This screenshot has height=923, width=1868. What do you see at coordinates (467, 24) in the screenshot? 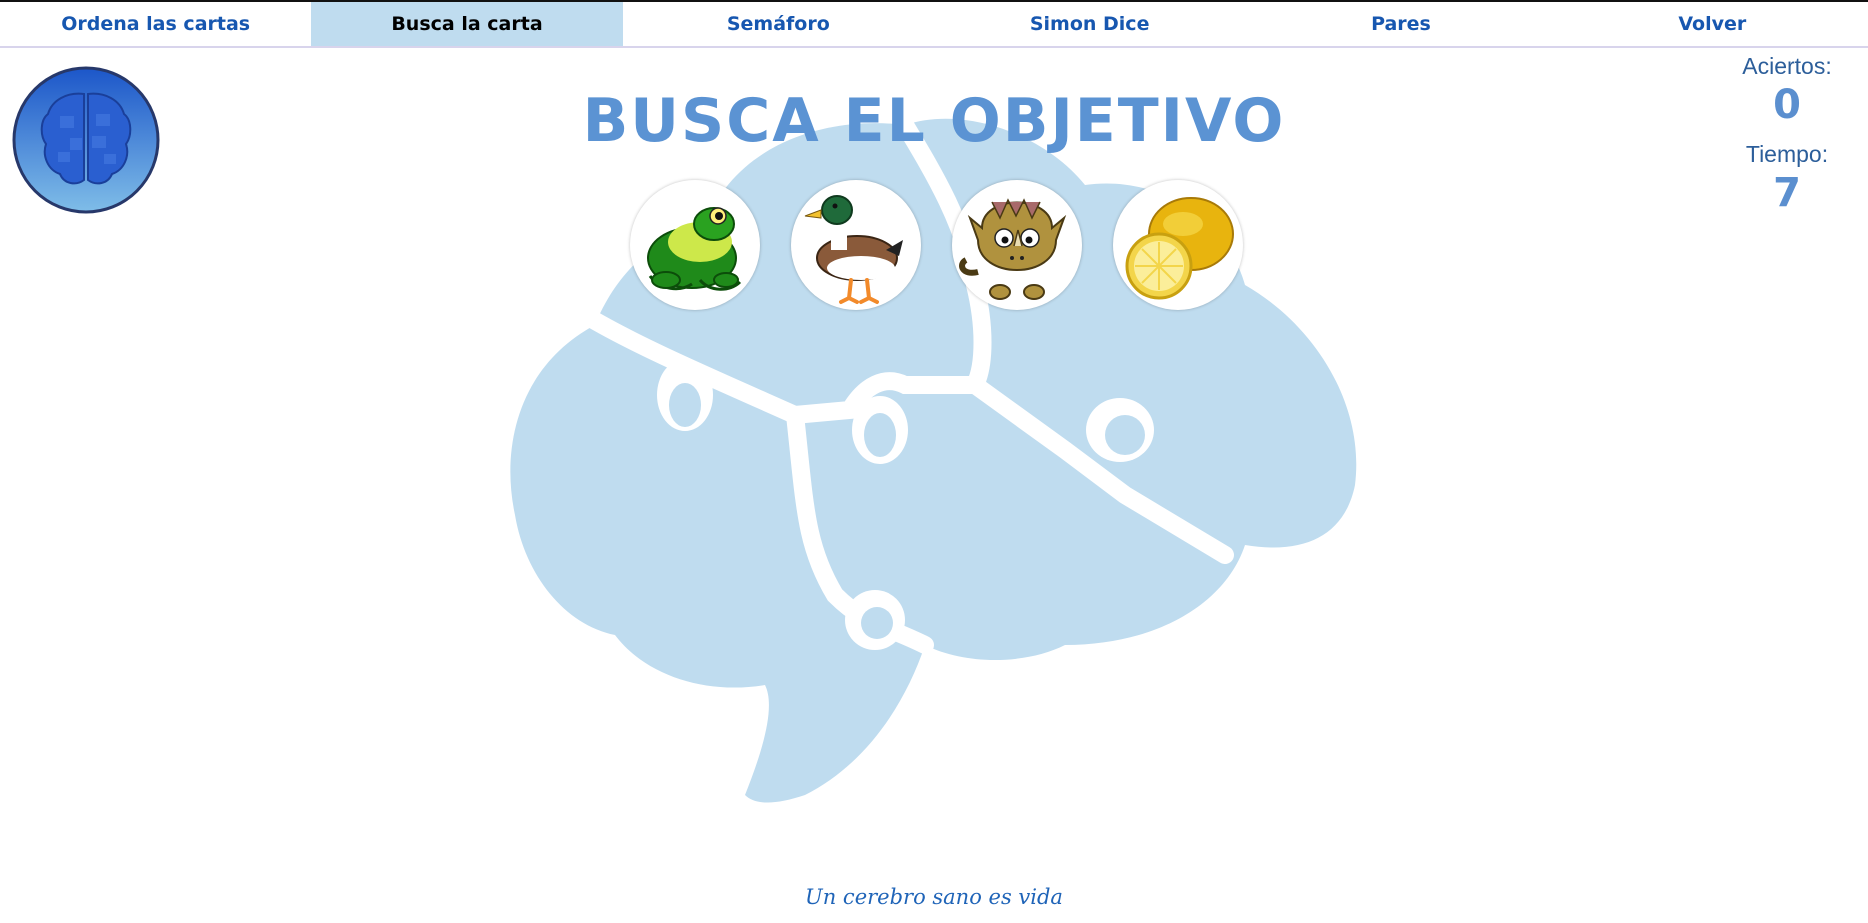
I see `nav-busca-la-carta: Busca la carta` at bounding box center [467, 24].